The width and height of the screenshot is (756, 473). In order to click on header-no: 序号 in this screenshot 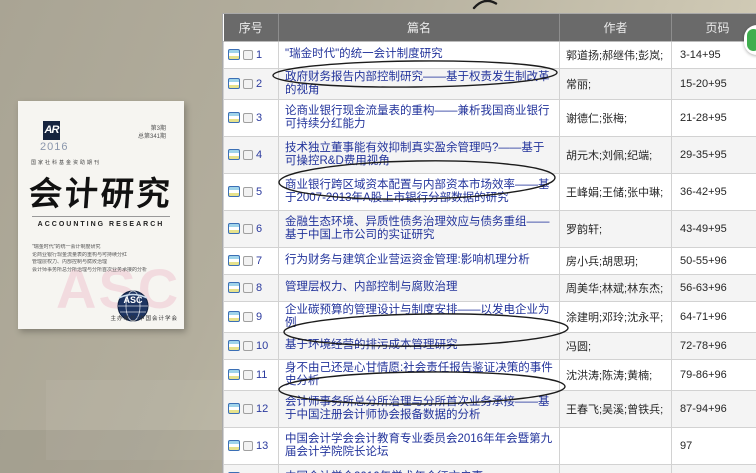, I will do `click(251, 28)`.